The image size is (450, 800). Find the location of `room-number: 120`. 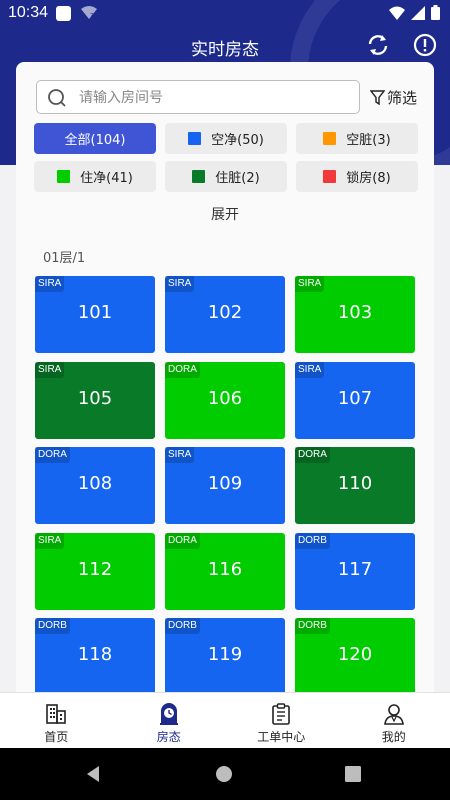

room-number: 120 is located at coordinates (355, 655).